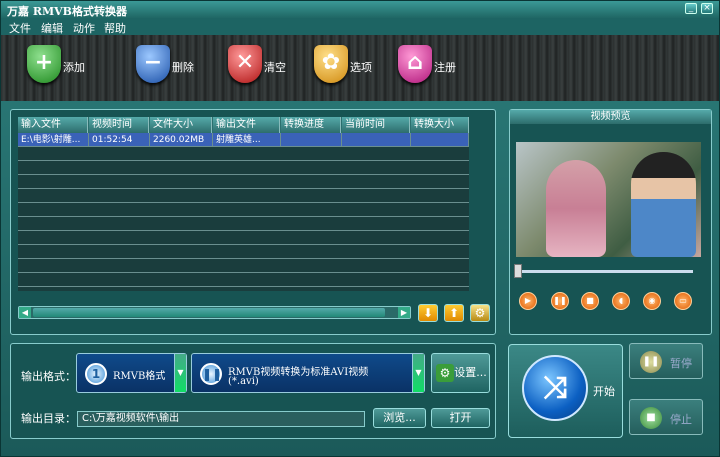 The height and width of the screenshot is (457, 720). I want to click on film-gear-icon: ⚙, so click(480, 313).